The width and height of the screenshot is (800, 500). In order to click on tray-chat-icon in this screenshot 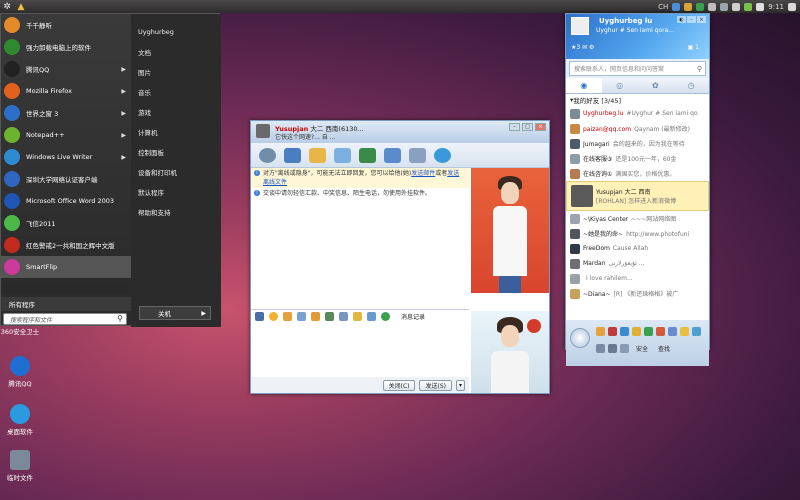, I will do `click(688, 6)`.